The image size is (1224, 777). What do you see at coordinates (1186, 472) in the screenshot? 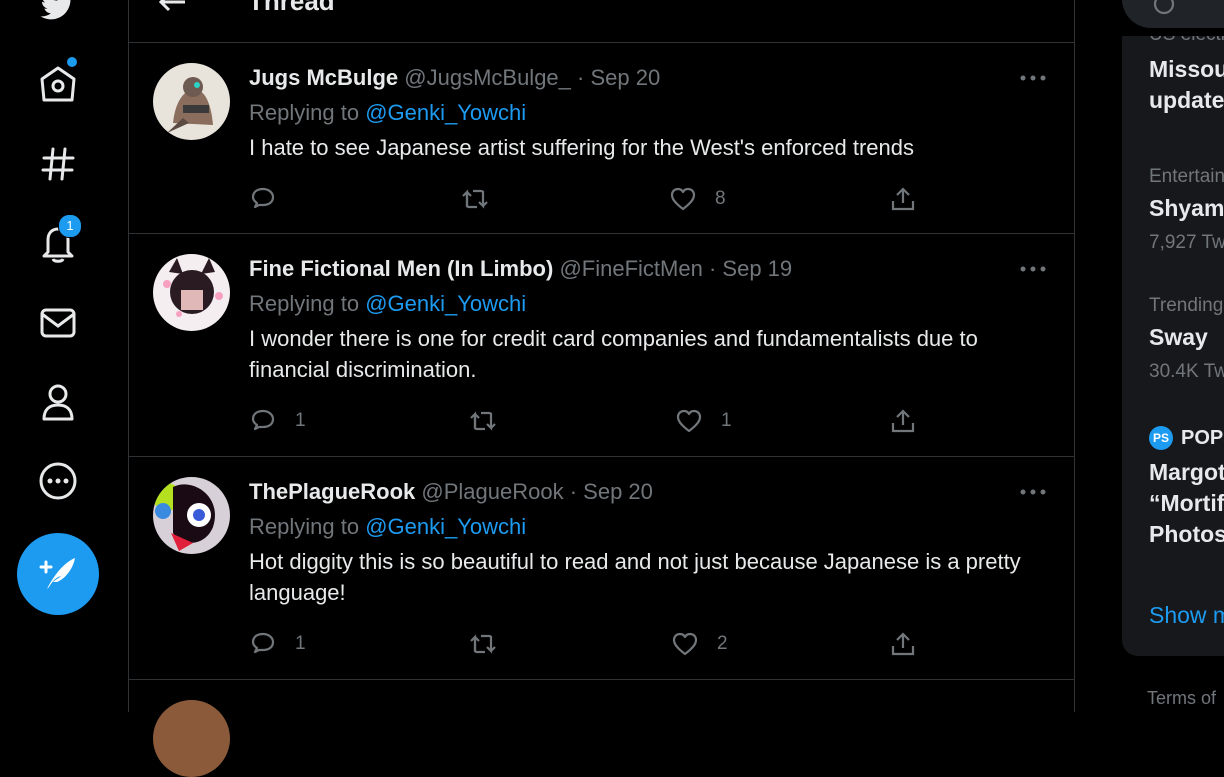
I see `news-headline-line: Margot` at bounding box center [1186, 472].